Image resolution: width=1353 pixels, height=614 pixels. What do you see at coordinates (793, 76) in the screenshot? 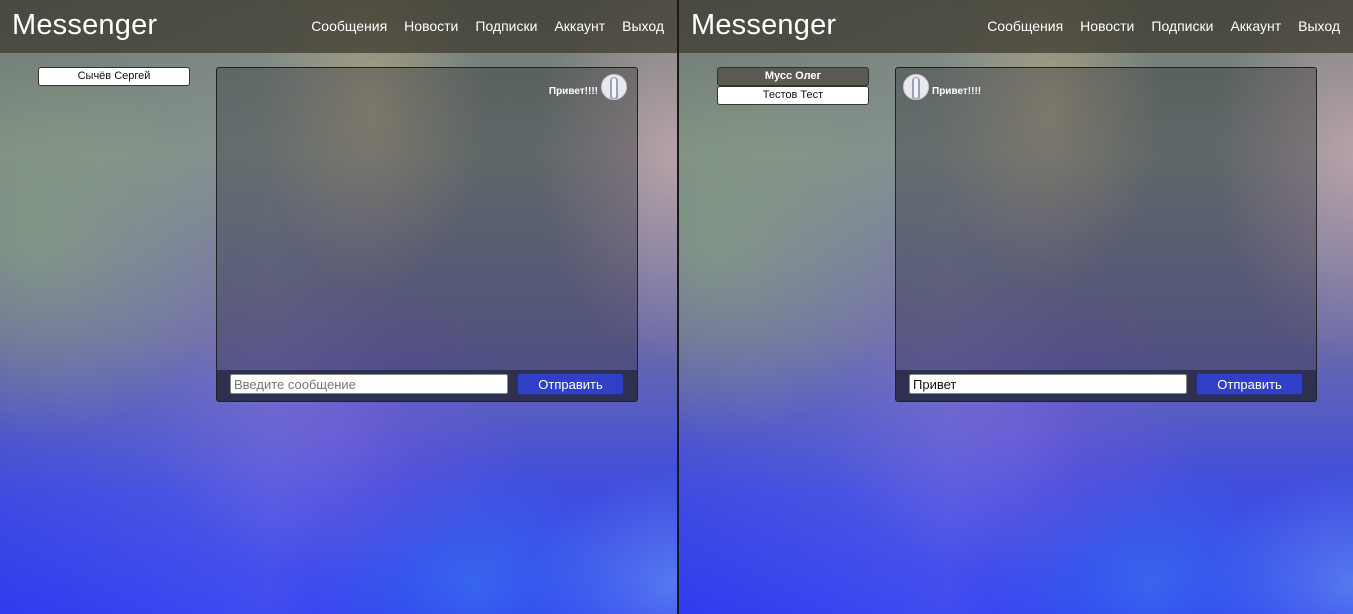
I see `contact-item-active: Мусс Олег` at bounding box center [793, 76].